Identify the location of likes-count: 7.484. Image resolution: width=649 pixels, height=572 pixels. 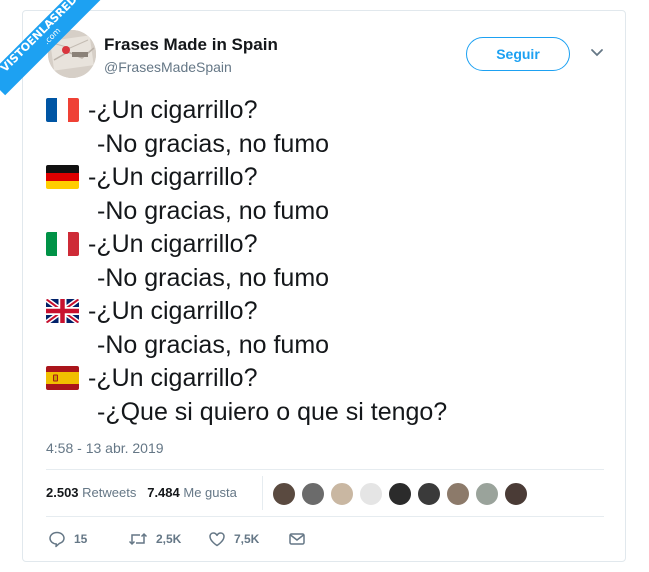
(163, 492).